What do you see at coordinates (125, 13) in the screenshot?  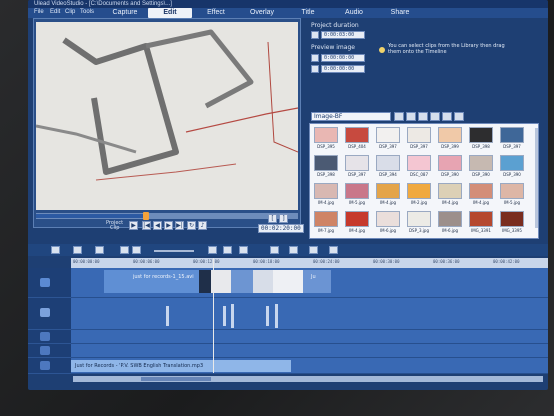 I see `step-capture: Capture` at bounding box center [125, 13].